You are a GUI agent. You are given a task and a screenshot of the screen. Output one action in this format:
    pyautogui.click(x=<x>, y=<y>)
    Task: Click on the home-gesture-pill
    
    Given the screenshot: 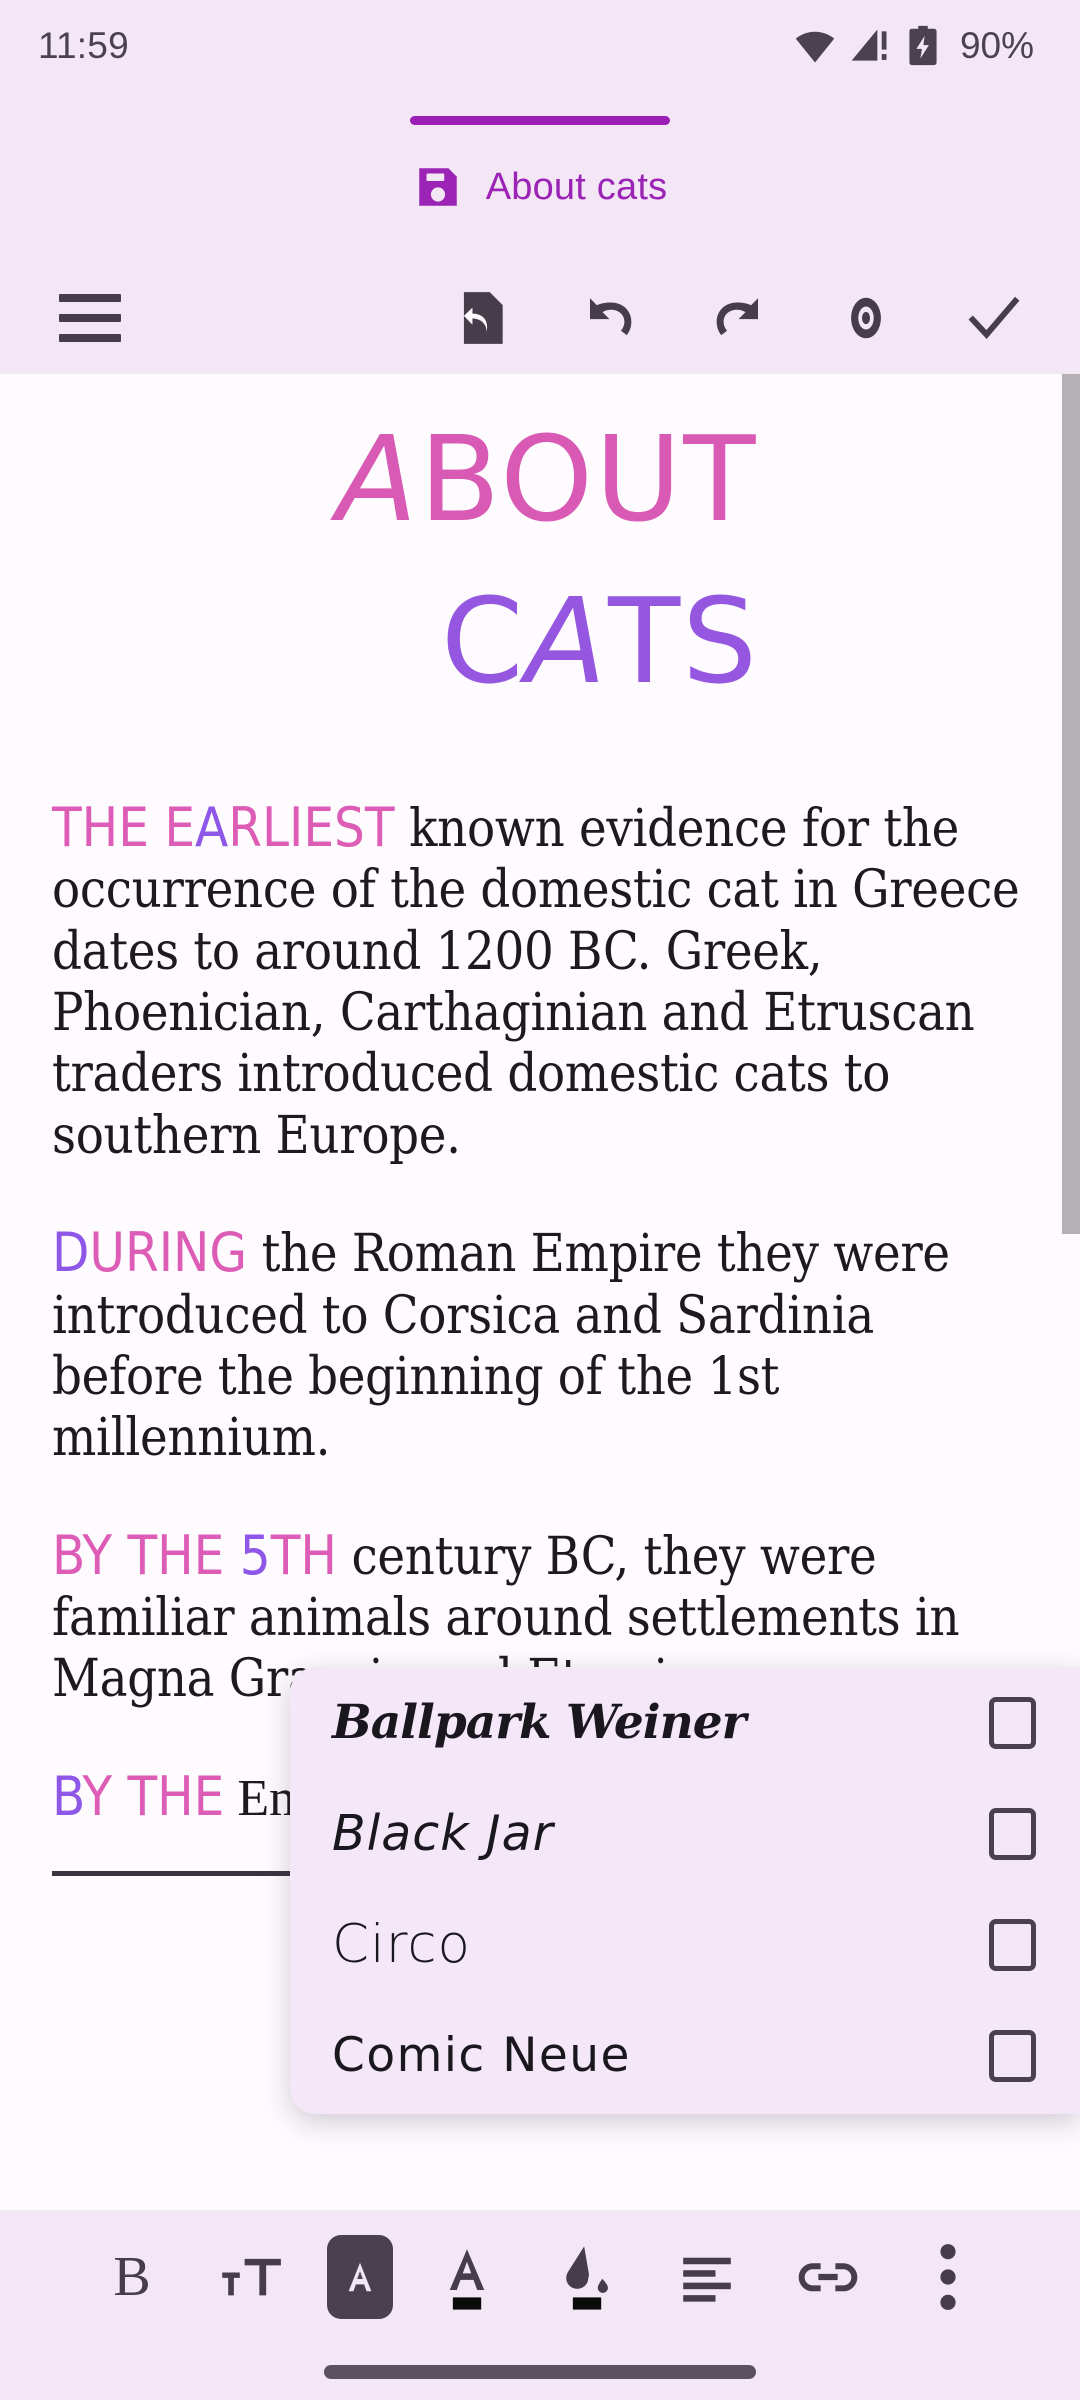 What is the action you would take?
    pyautogui.click(x=540, y=2372)
    